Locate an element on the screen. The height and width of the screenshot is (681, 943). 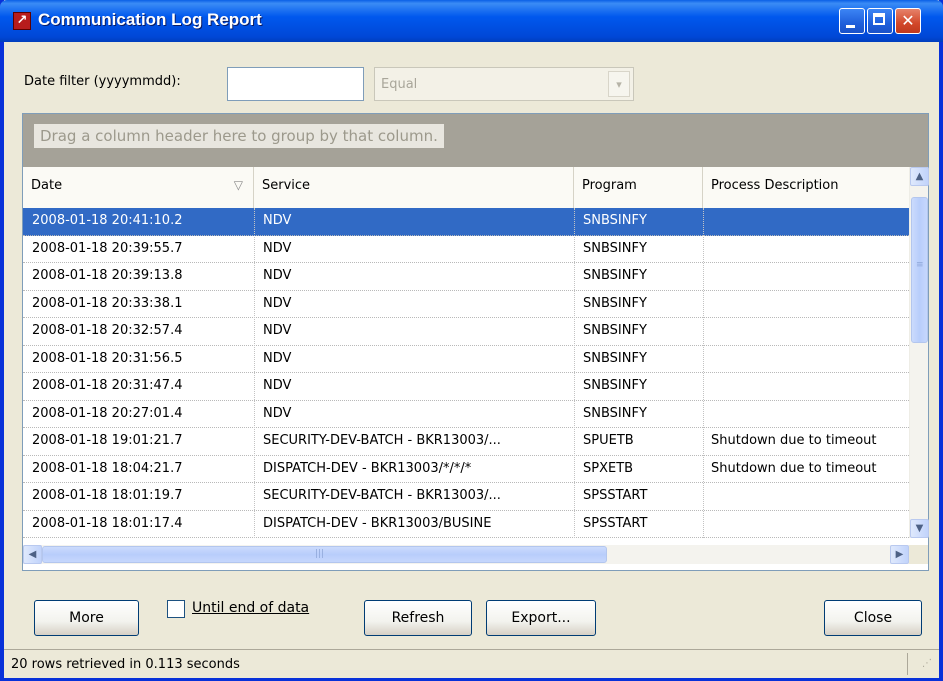
scrollbar-corner is located at coordinates (918, 554).